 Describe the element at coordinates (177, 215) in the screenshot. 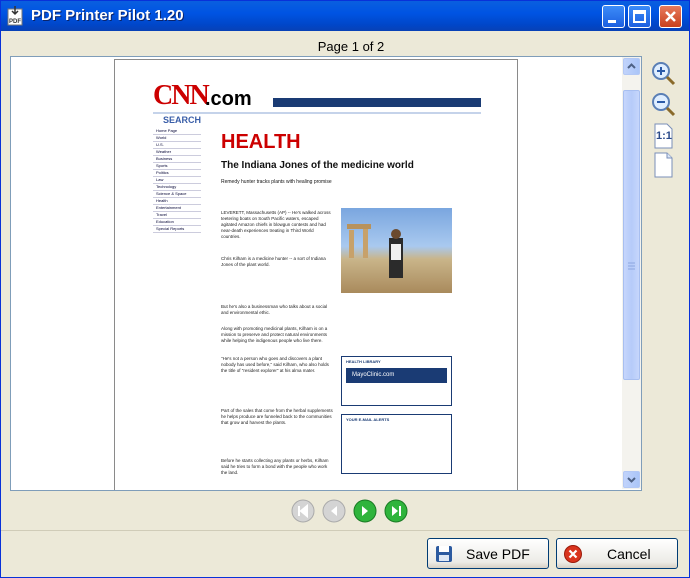

I see `left-nav-item: Travel` at that location.